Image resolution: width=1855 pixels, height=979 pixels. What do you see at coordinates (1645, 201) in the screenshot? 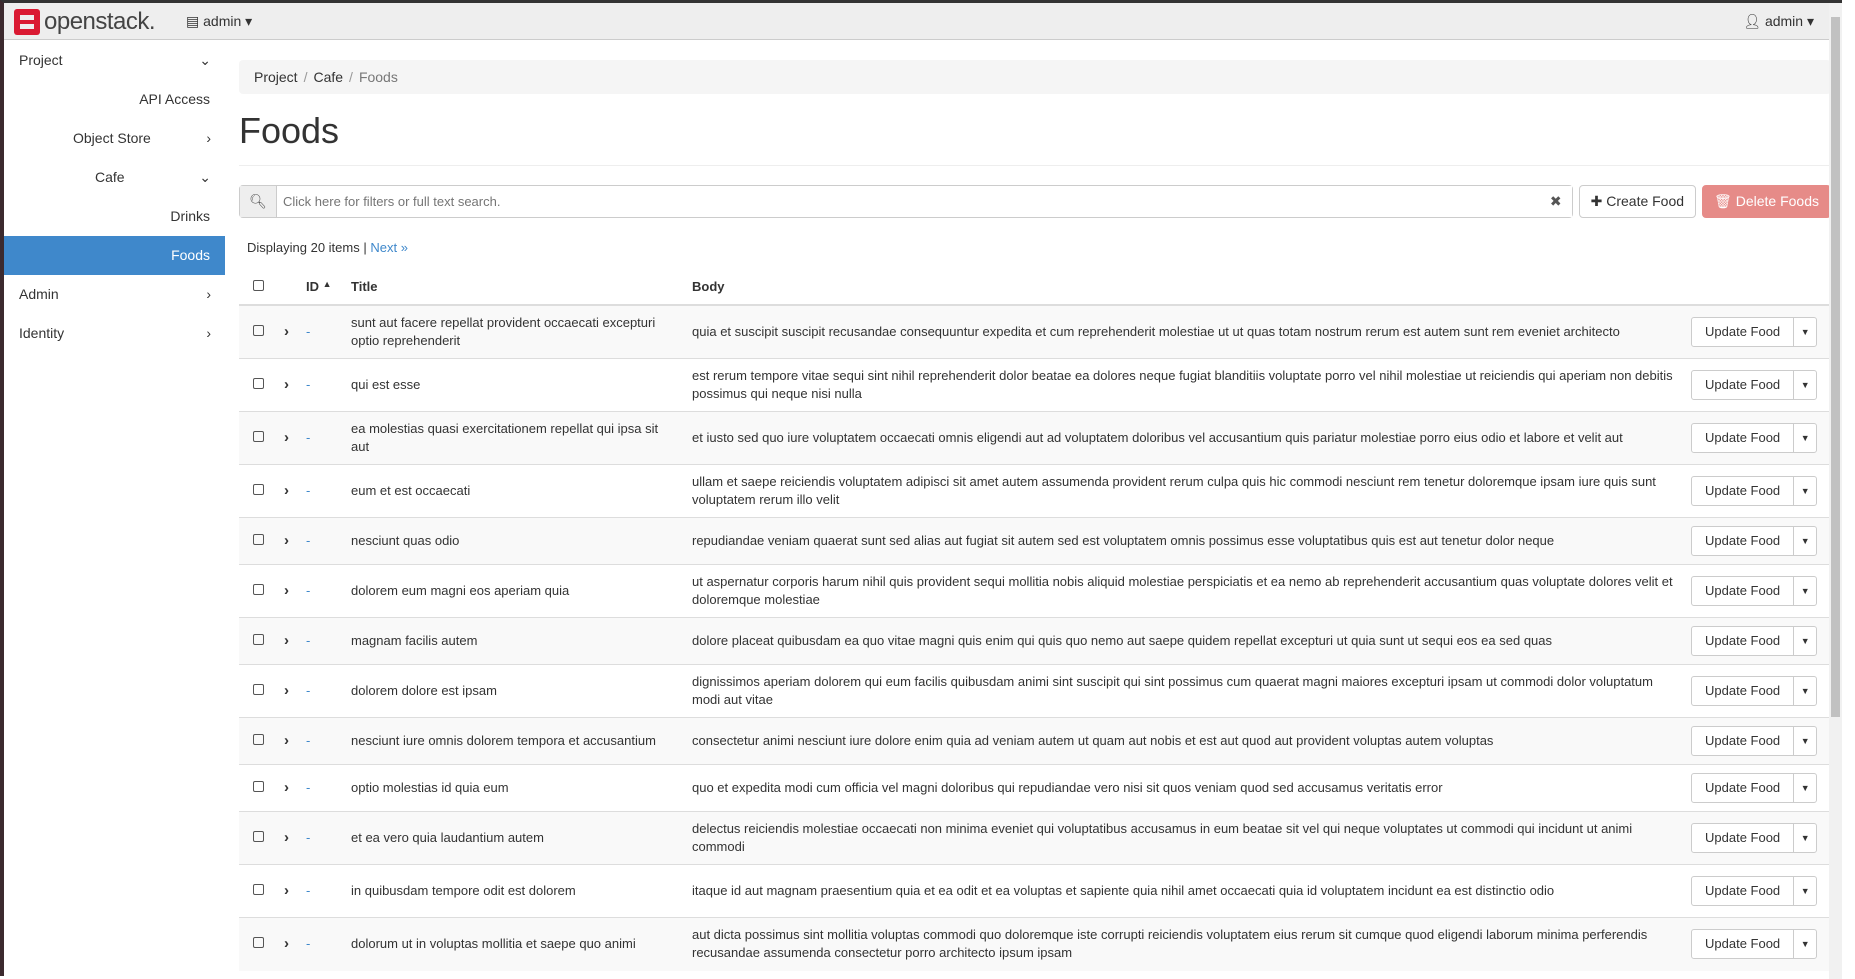
I see `create-food-label: Create Food` at bounding box center [1645, 201].